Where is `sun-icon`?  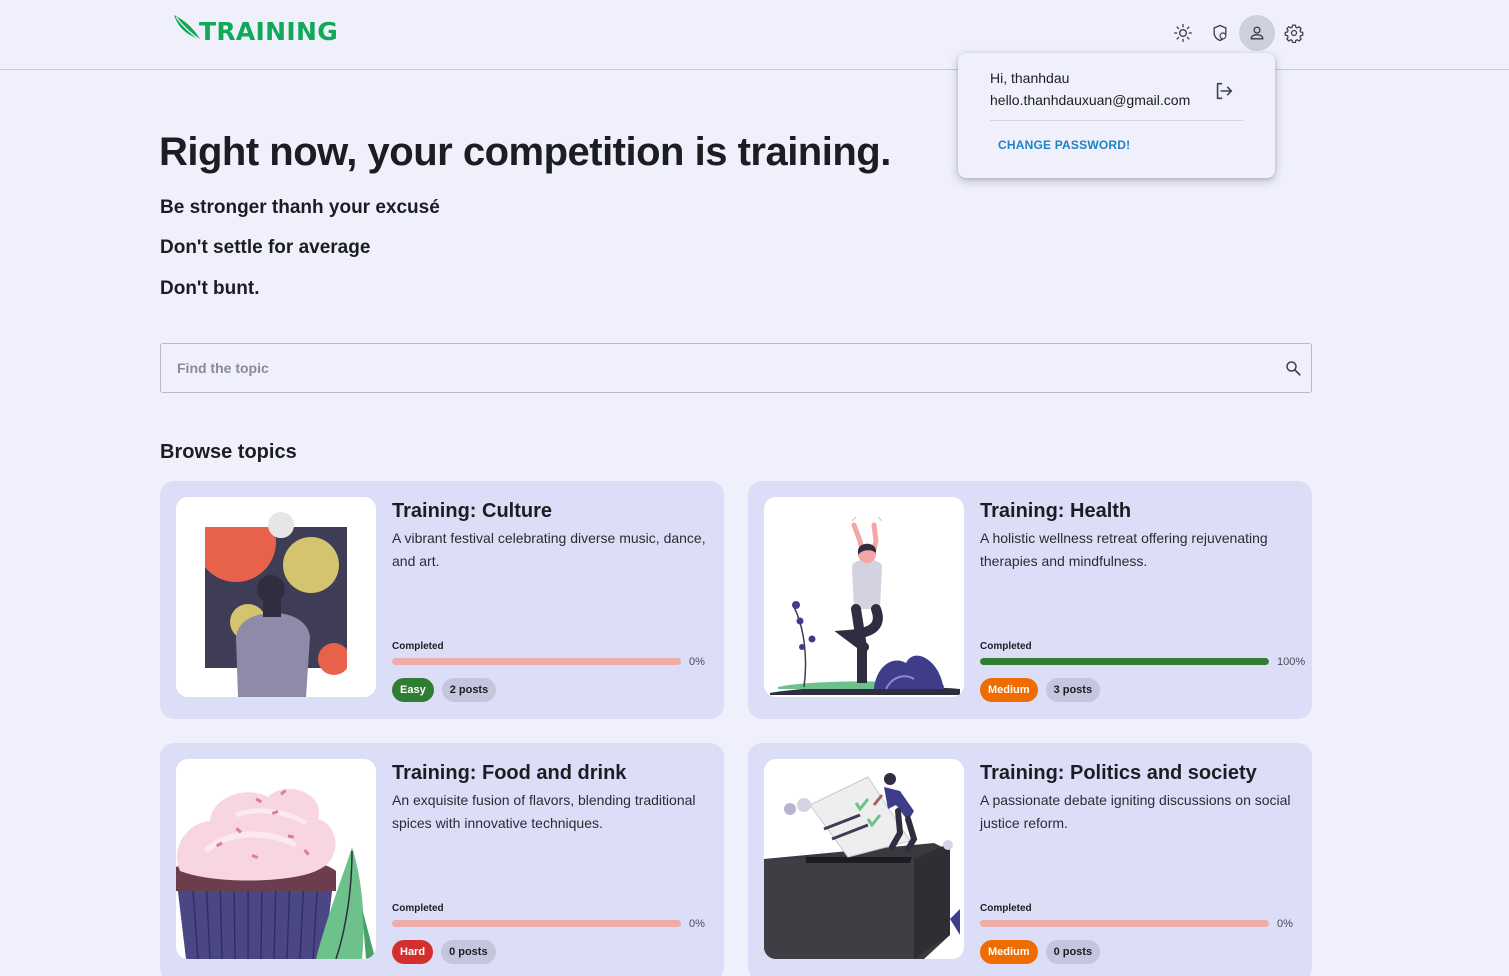
sun-icon is located at coordinates (1183, 33).